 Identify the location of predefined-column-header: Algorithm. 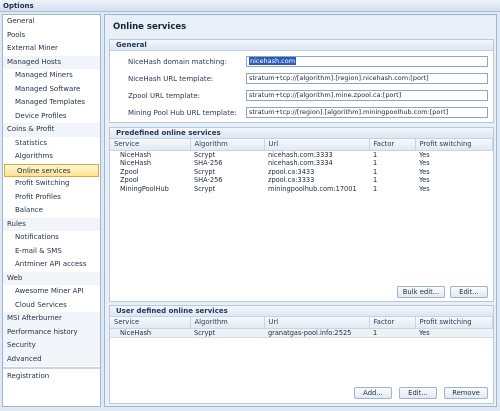
(227, 145).